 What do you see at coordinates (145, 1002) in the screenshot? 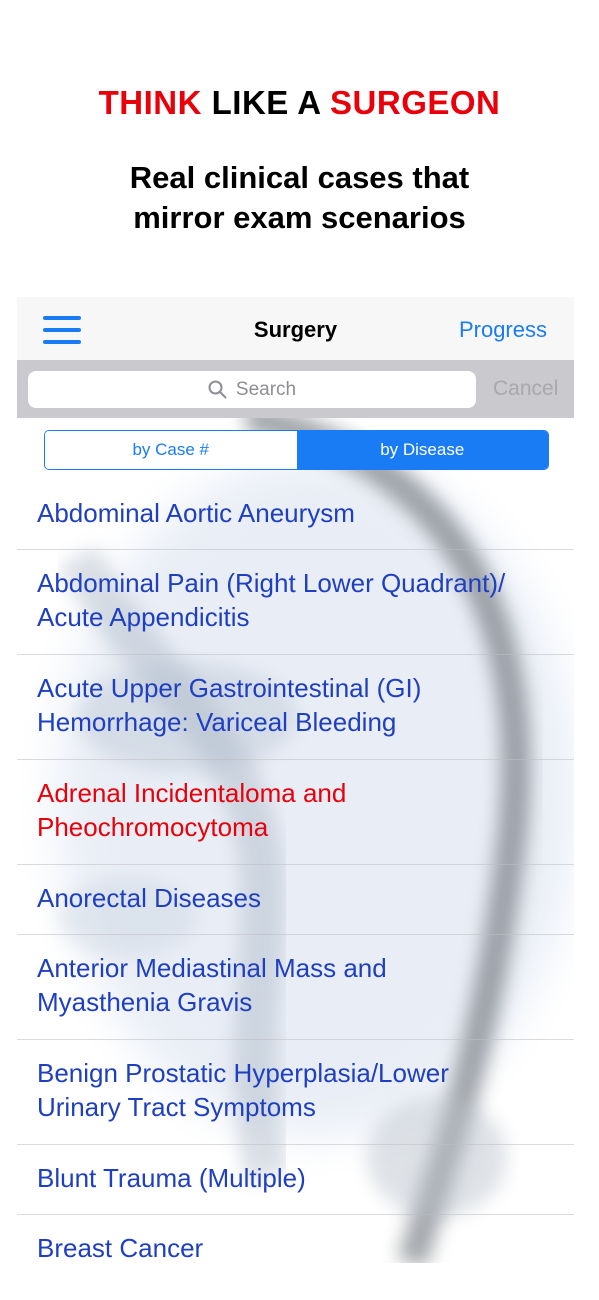
I see `case-title-line-2: Myasthenia Gravis` at bounding box center [145, 1002].